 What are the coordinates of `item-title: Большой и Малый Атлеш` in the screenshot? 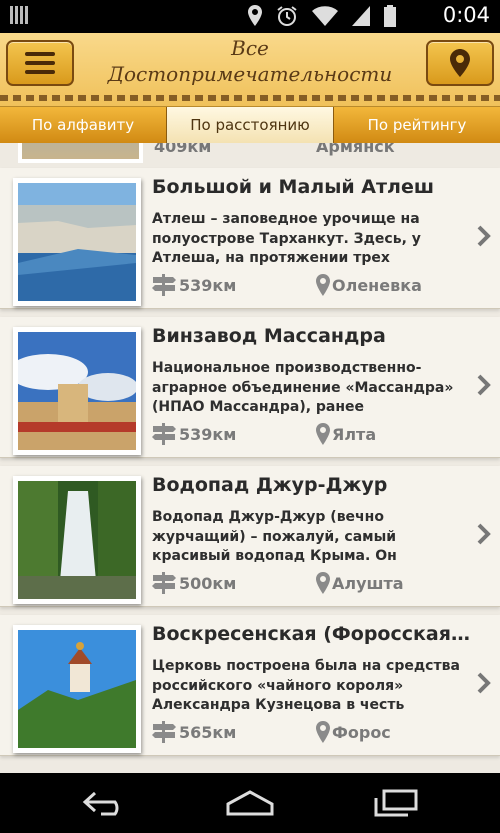 It's located at (293, 187).